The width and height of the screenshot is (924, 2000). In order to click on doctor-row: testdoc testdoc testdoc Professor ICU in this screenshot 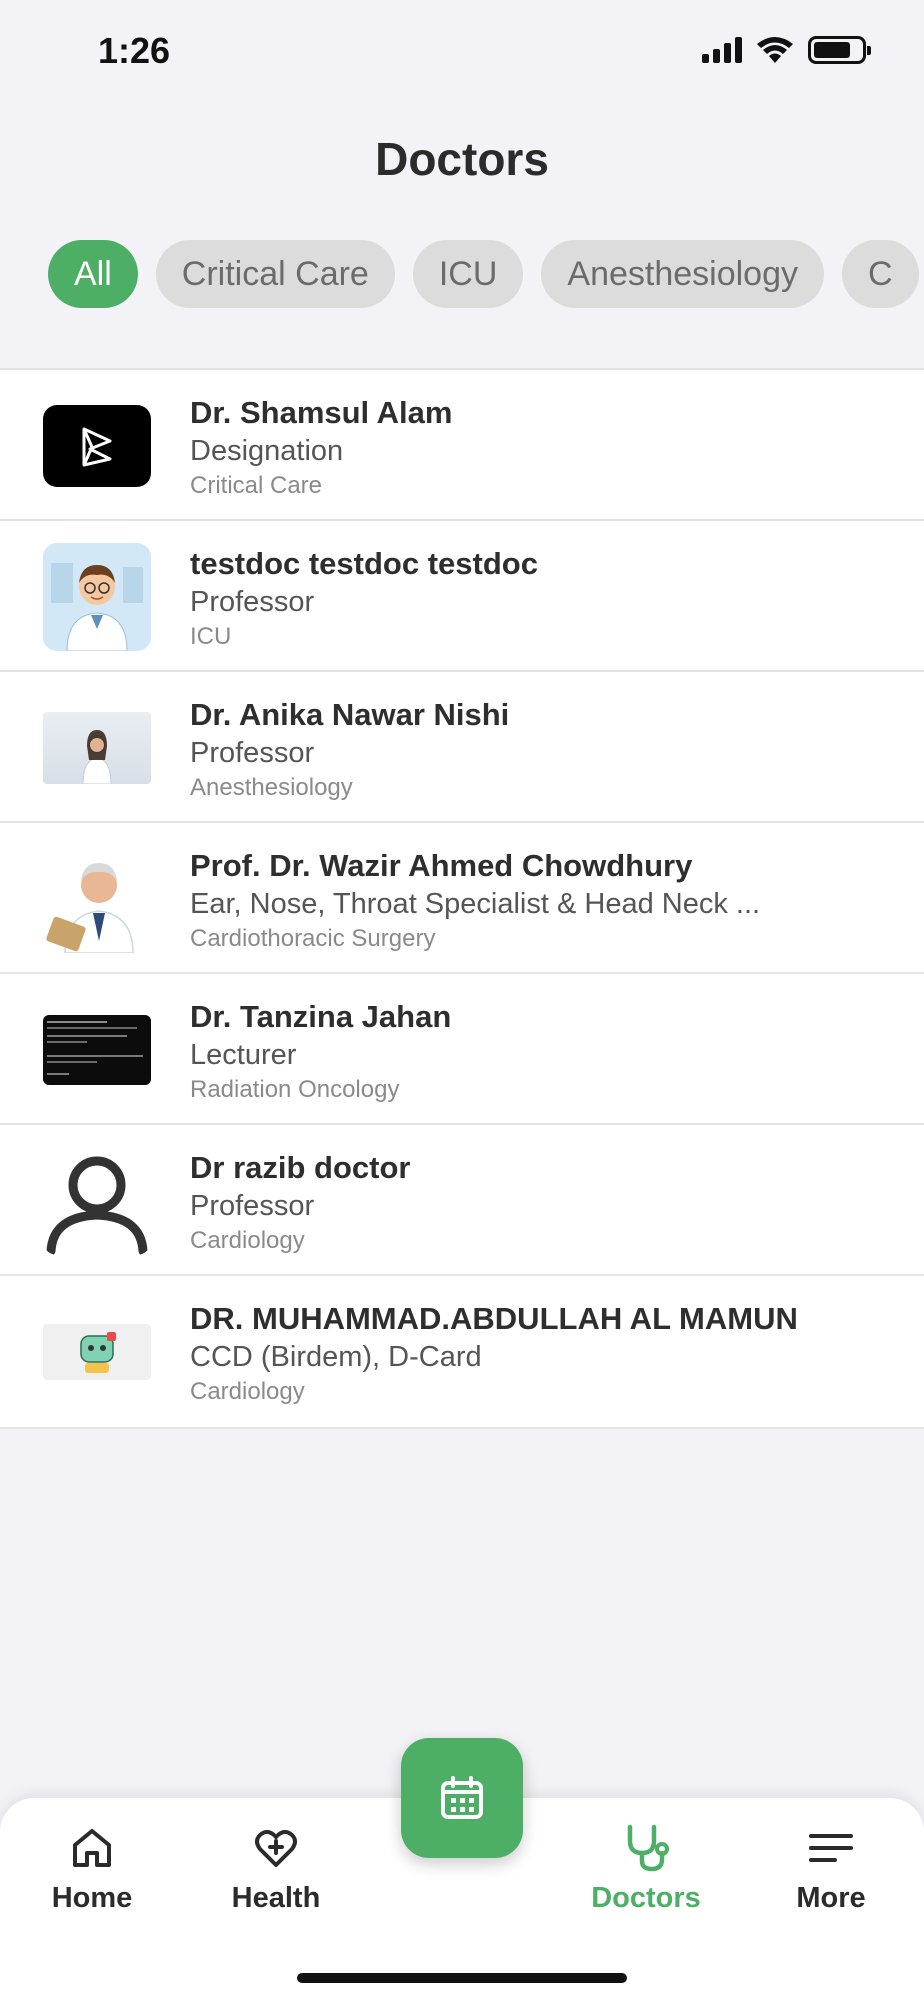, I will do `click(462, 596)`.